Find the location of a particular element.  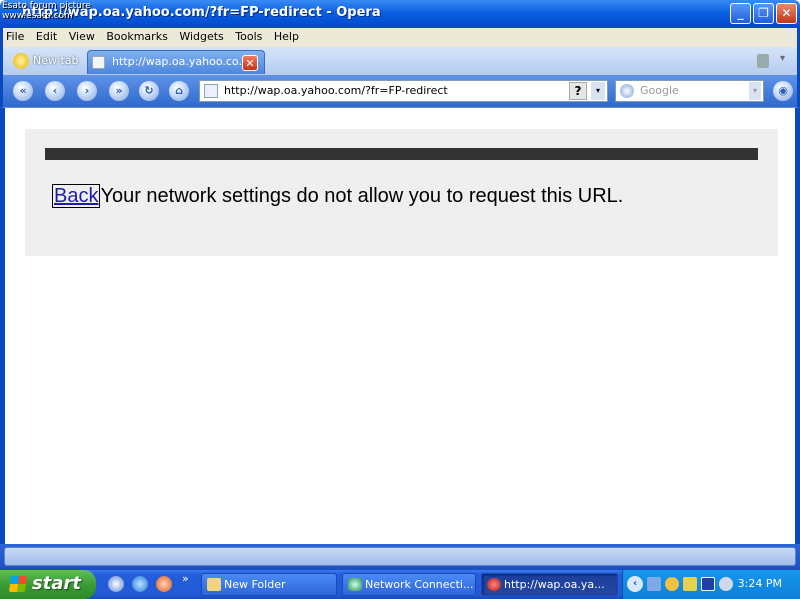

star-icon is located at coordinates (21, 61).